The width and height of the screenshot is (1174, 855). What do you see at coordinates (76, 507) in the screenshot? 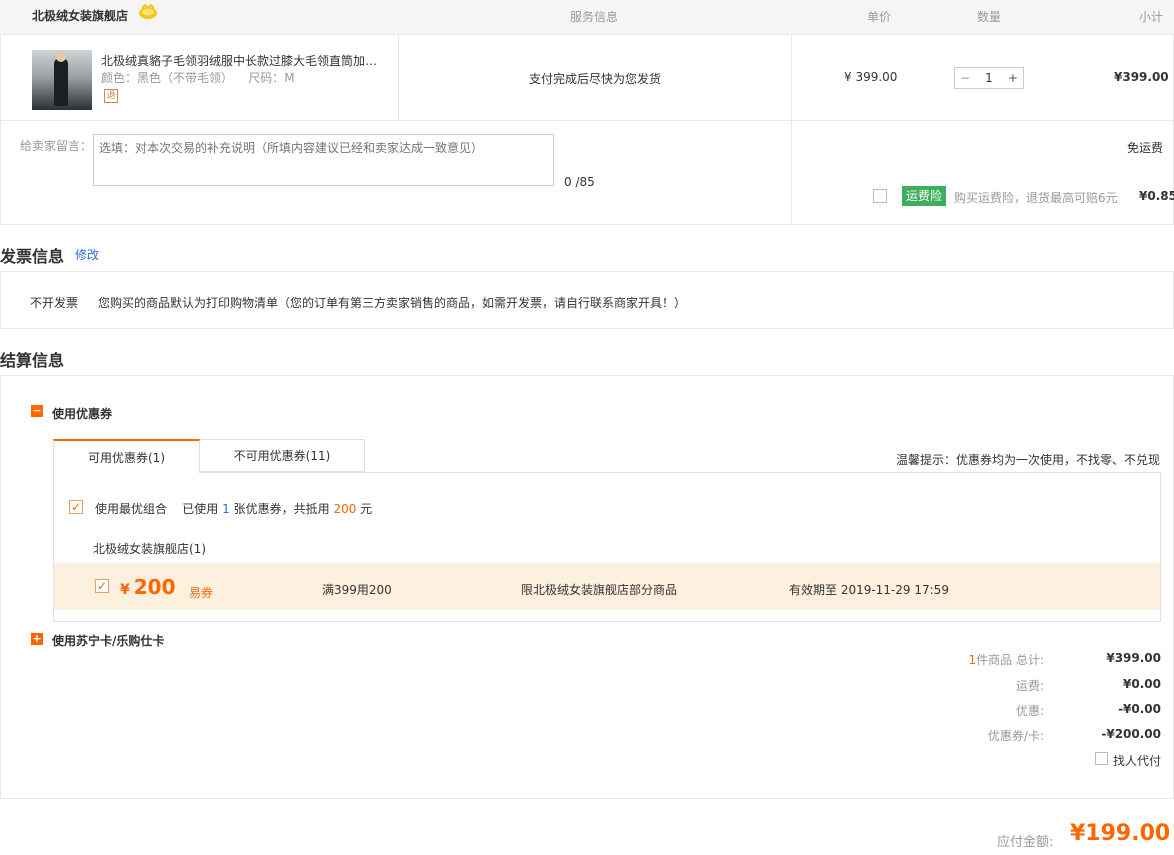
I see `best-combo-checkbox: ✓` at bounding box center [76, 507].